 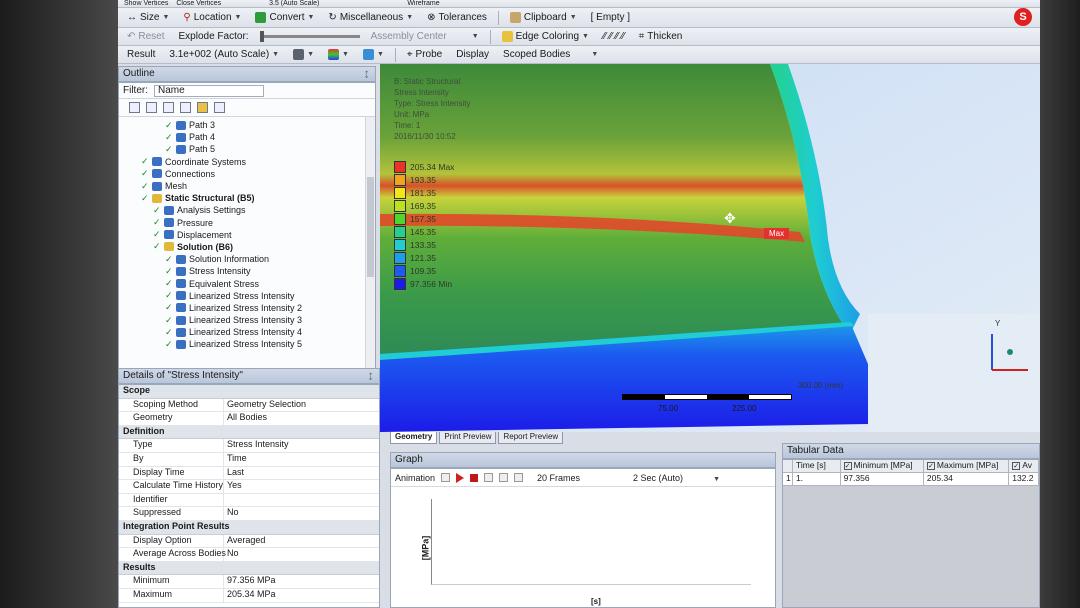 What do you see at coordinates (247, 320) in the screenshot?
I see `tree-item: ✓ Linearized Stress Intensity 3` at bounding box center [247, 320].